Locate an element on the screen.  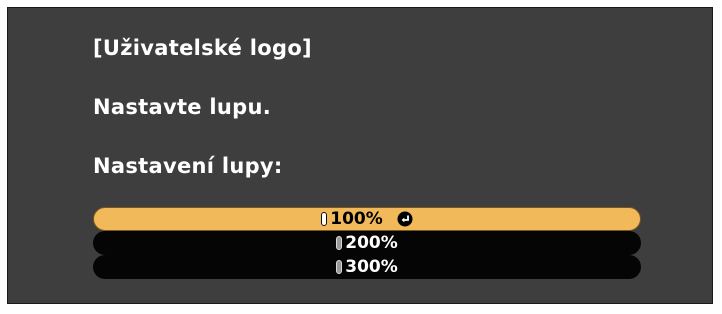
zoom-setting-label: Nastavení lupy: is located at coordinates (188, 166).